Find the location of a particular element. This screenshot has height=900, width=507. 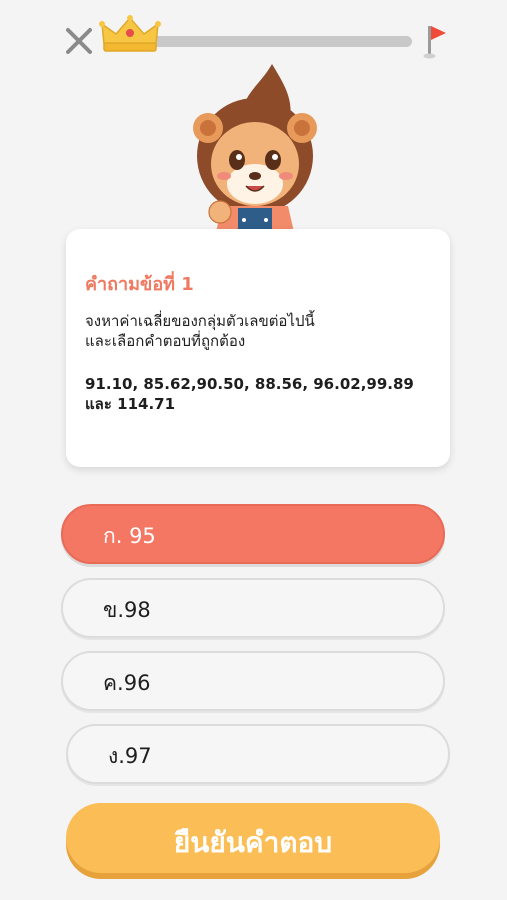

answer-option-a: ก. 95 is located at coordinates (253, 534).